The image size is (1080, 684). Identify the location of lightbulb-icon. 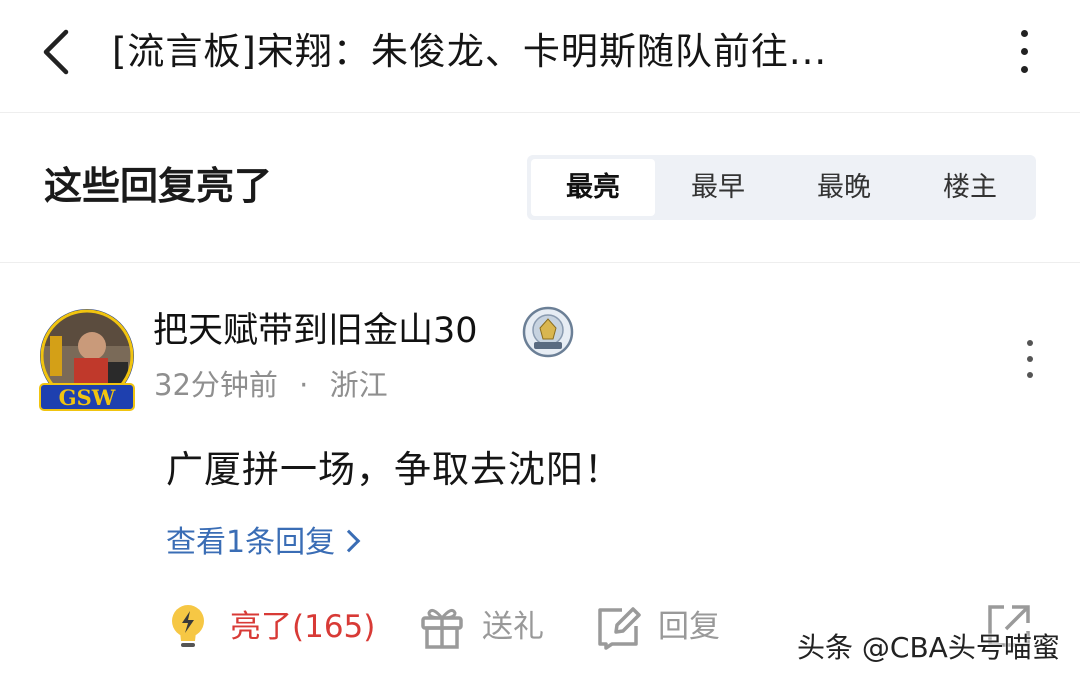
(188, 626).